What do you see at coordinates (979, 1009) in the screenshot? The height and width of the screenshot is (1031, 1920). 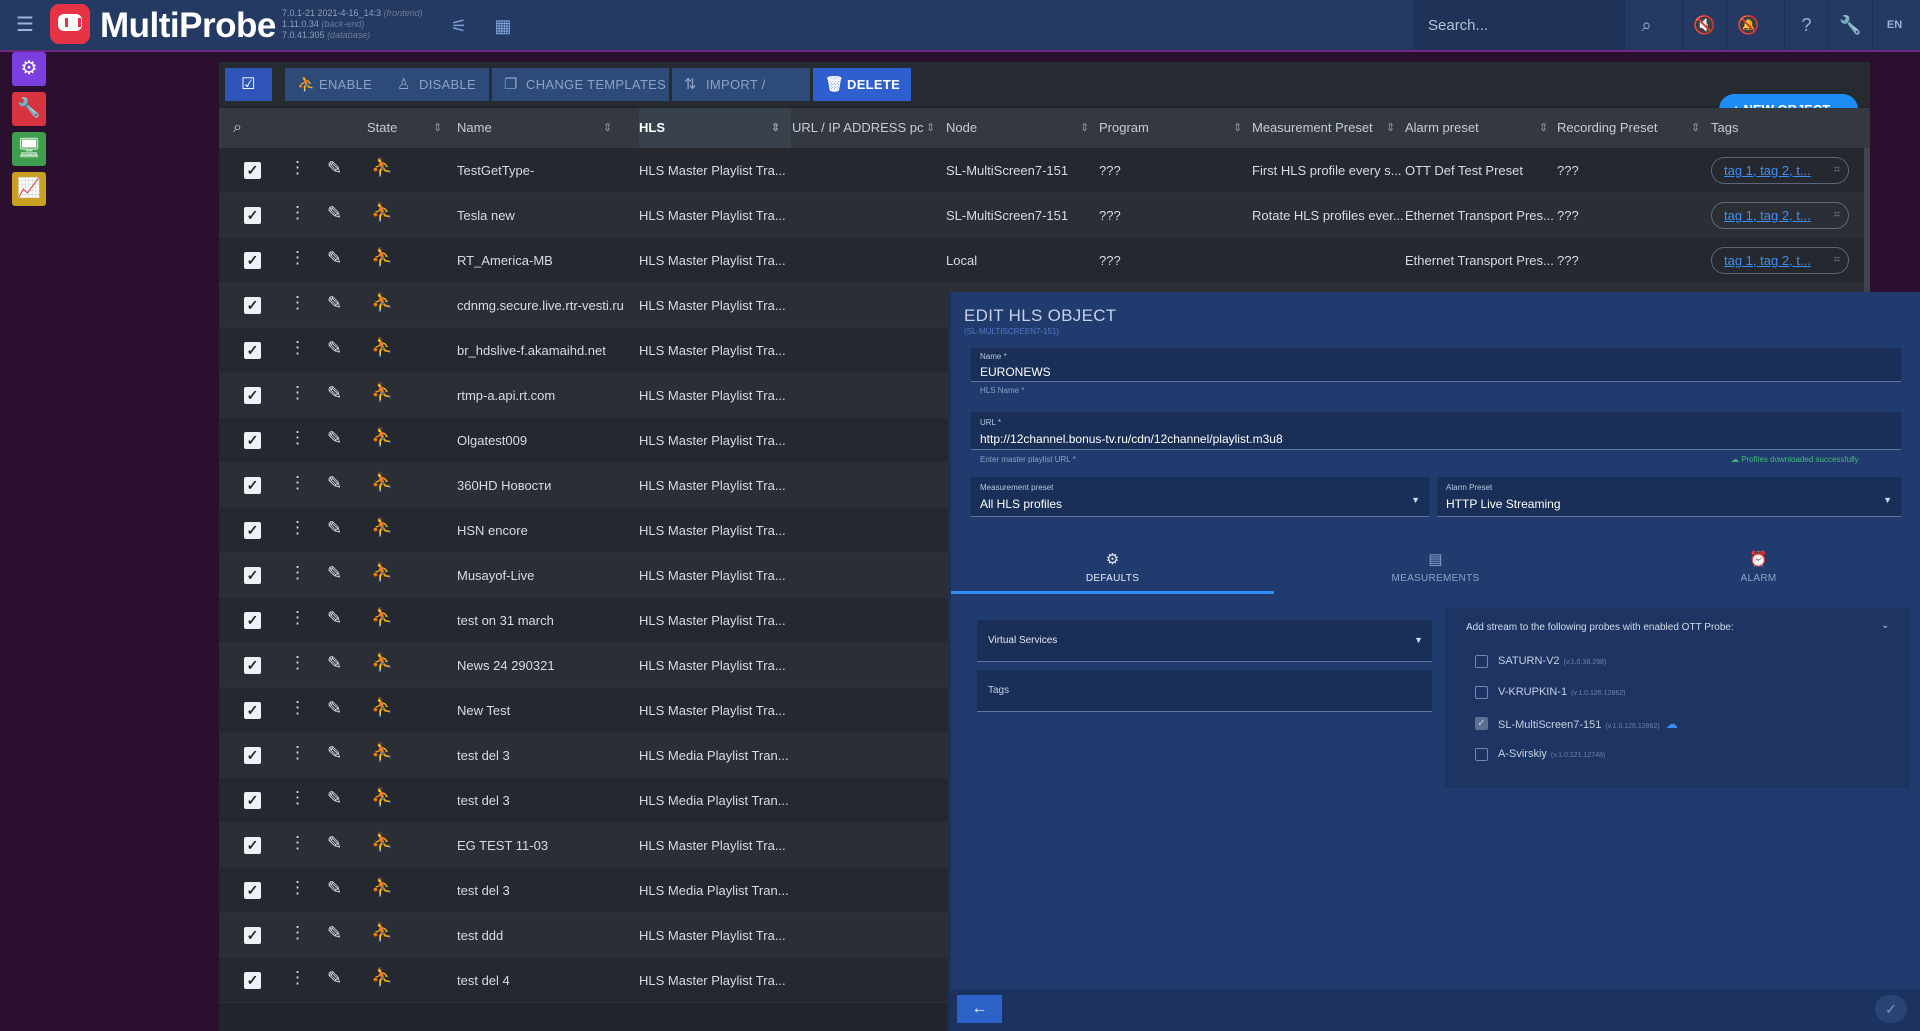 I see `back-button: ←` at bounding box center [979, 1009].